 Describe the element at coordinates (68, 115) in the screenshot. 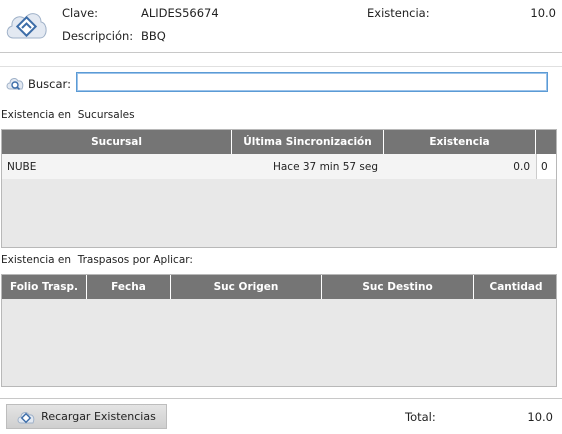

I see `sucursales-section-title: Existencia en Sucursales` at that location.